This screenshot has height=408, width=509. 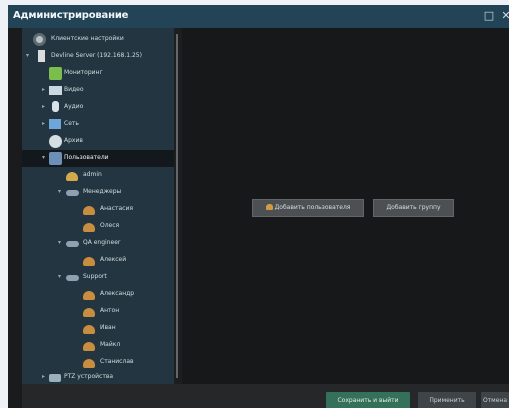 What do you see at coordinates (83, 72) in the screenshot?
I see `tree-item-monitoring-label: Мониторинг` at bounding box center [83, 72].